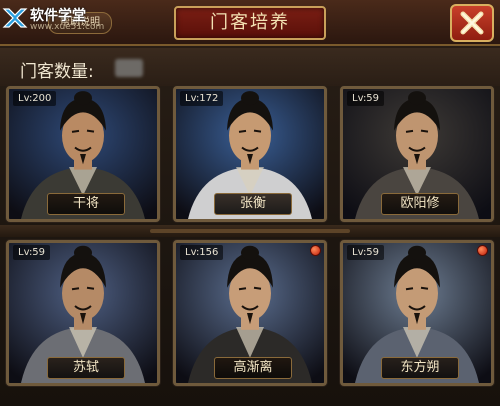  What do you see at coordinates (250, 231) in the screenshot?
I see `row-divider` at bounding box center [250, 231].